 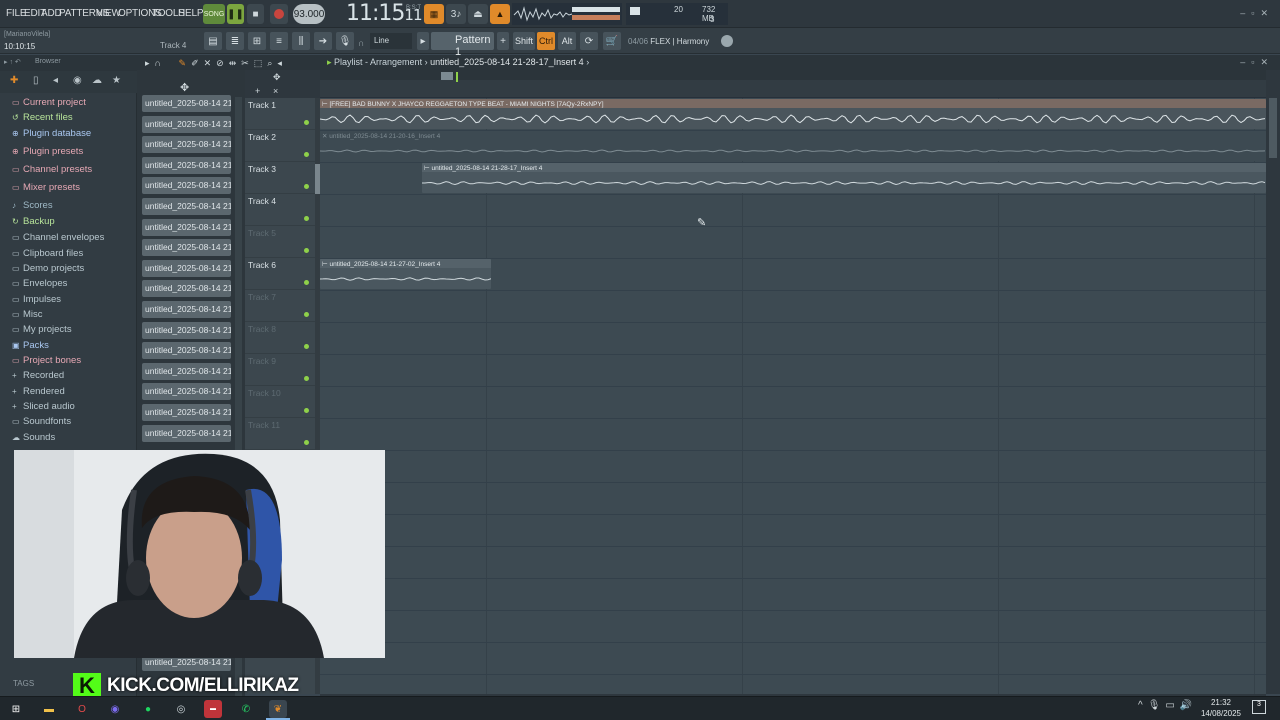 I want to click on slice-tool-icon: ✂, so click(x=245, y=63).